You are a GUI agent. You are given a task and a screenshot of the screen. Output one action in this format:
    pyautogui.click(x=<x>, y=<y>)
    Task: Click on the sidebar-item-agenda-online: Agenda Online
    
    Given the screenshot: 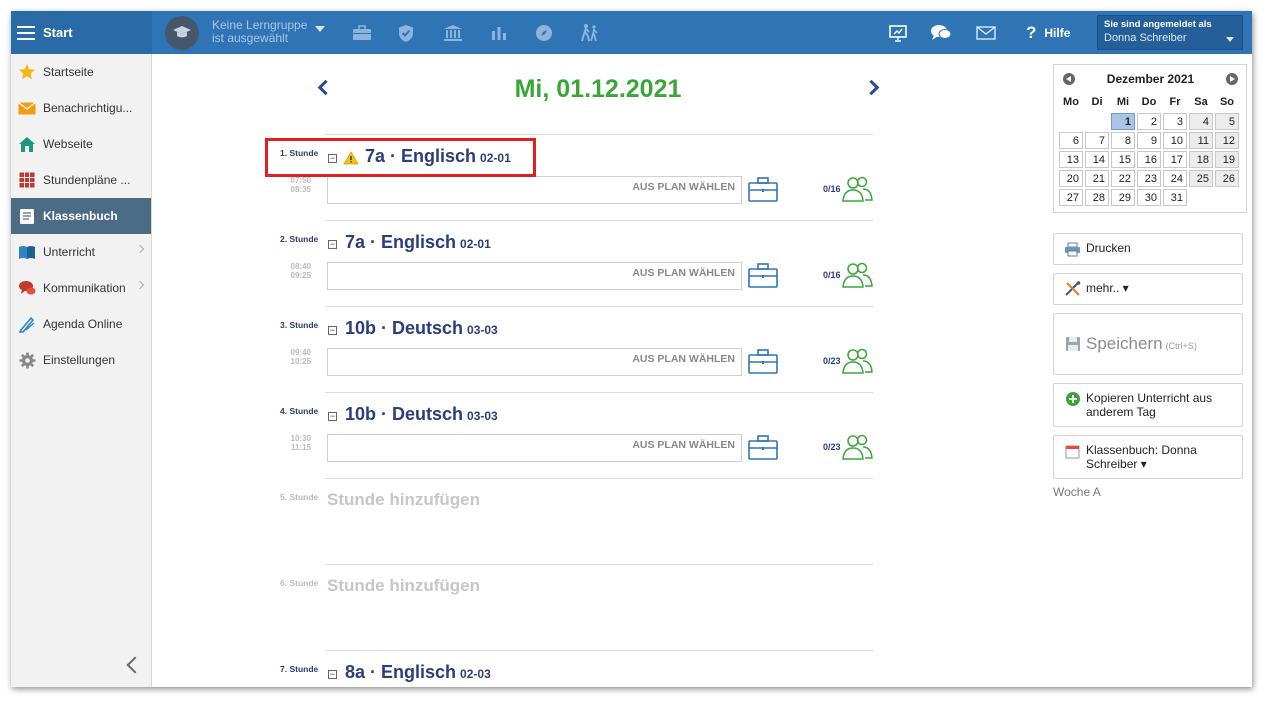 What is the action you would take?
    pyautogui.click(x=81, y=324)
    